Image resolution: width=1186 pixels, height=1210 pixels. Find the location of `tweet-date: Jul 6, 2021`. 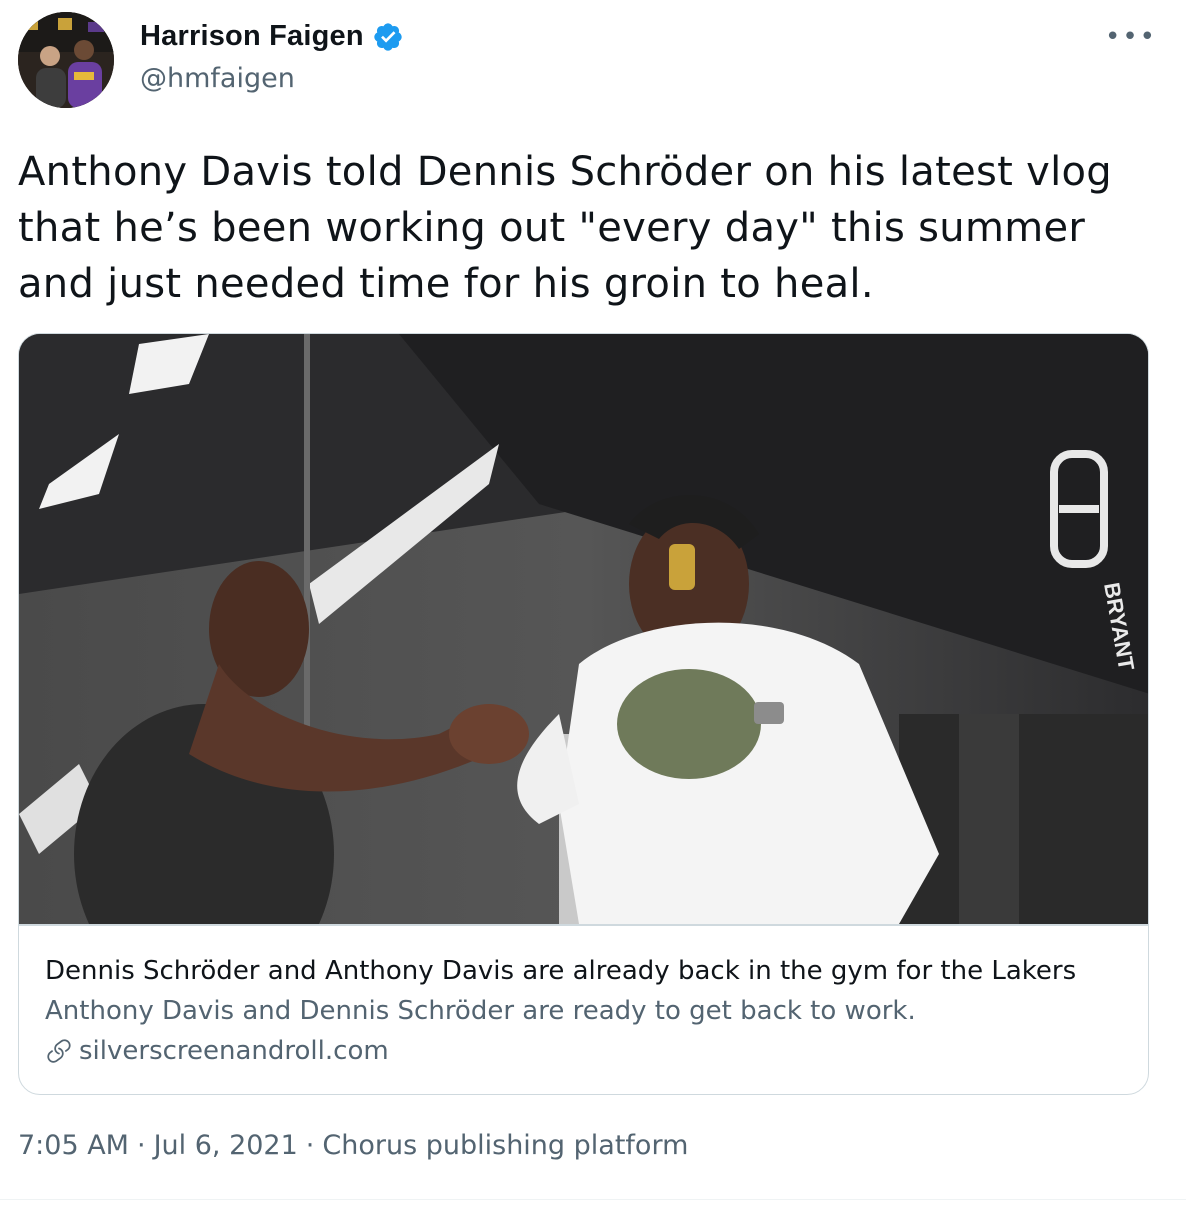

tweet-date: Jul 6, 2021 is located at coordinates (226, 1145).